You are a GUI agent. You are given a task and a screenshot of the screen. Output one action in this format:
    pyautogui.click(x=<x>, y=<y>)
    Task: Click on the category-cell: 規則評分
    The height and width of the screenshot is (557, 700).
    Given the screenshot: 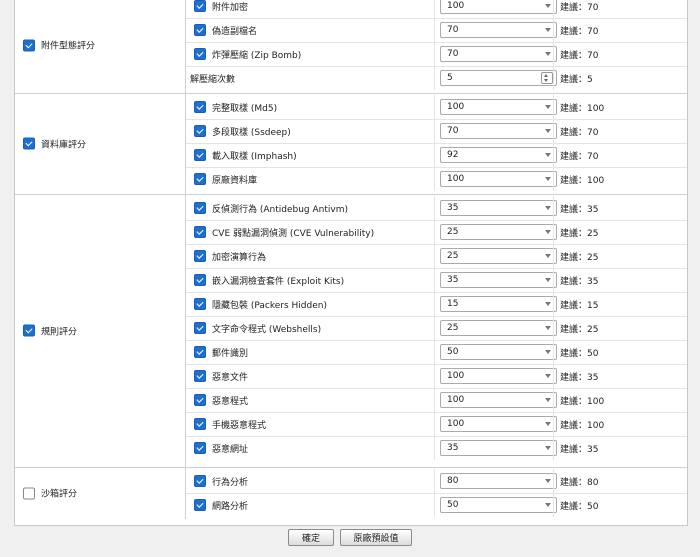 What is the action you would take?
    pyautogui.click(x=100, y=330)
    